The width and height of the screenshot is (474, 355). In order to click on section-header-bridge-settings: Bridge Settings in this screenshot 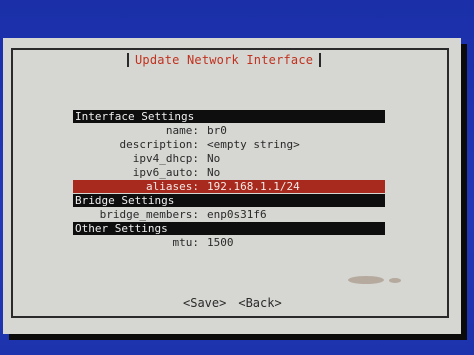, I will do `click(229, 200)`.